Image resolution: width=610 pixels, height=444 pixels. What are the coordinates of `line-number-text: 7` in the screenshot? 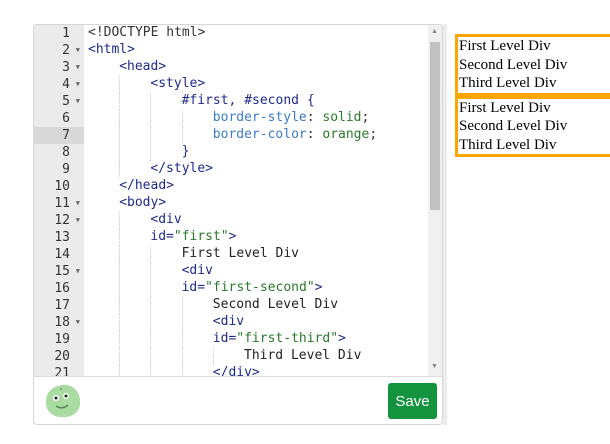 It's located at (66, 135).